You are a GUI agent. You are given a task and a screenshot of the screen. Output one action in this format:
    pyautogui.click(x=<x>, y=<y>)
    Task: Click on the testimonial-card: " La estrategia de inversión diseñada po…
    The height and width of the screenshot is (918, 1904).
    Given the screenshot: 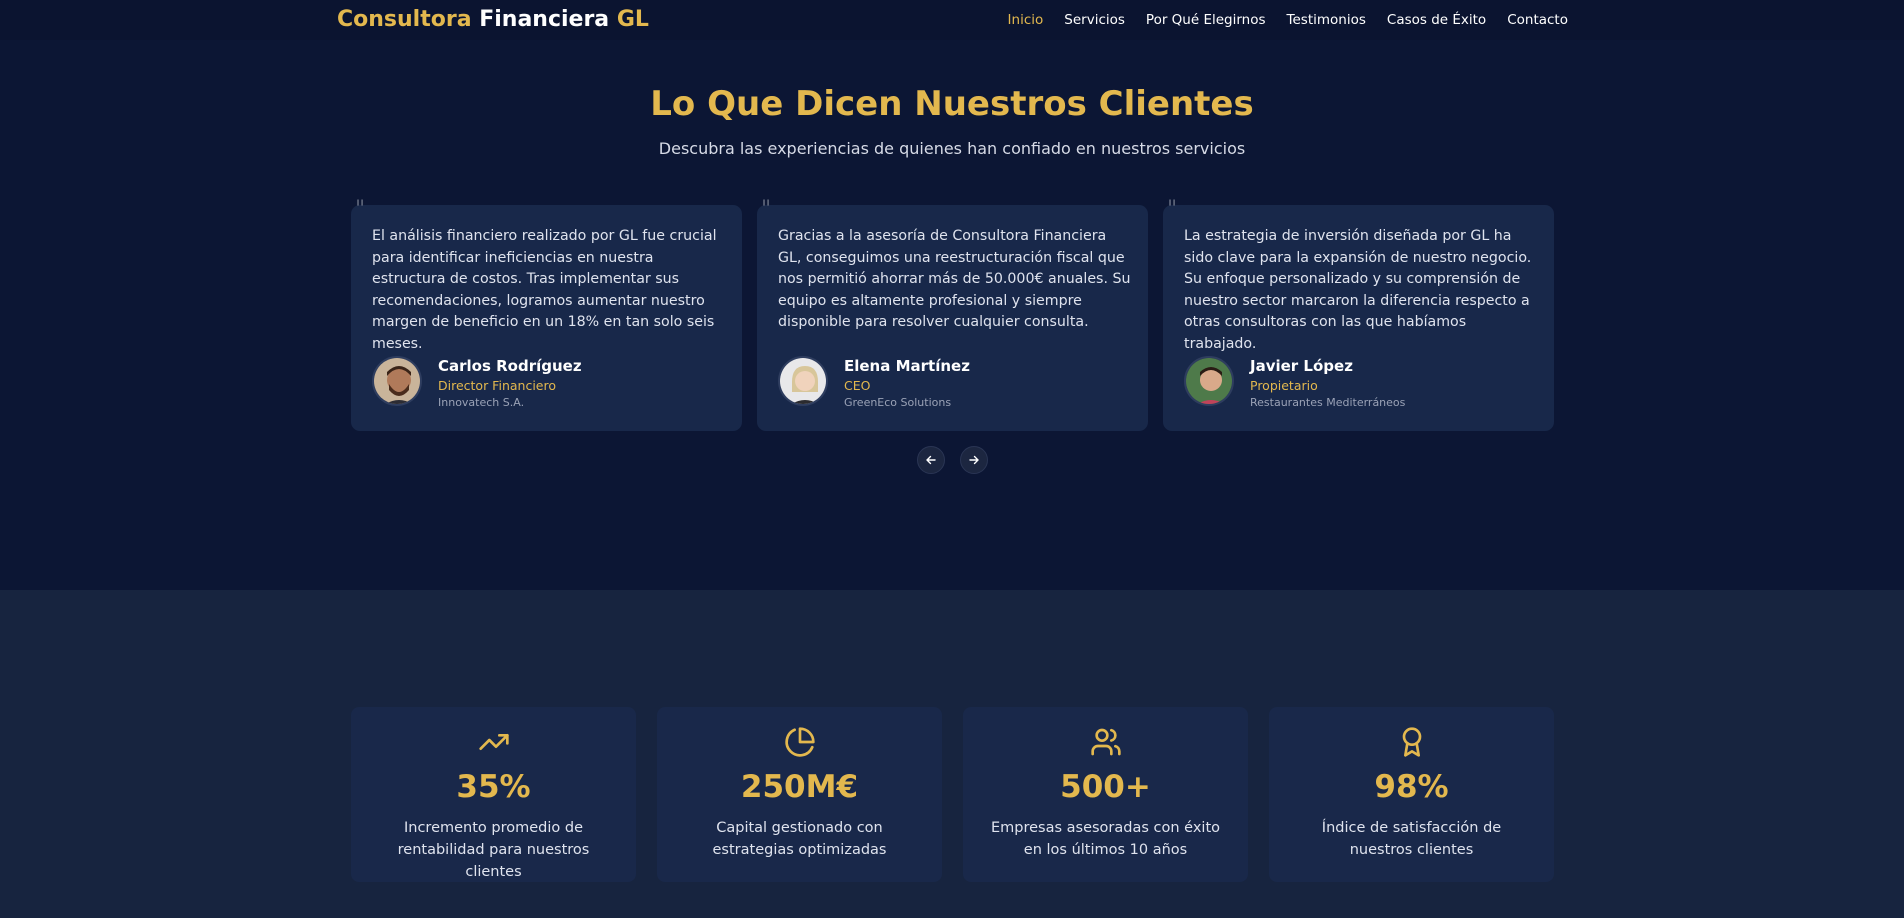 What is the action you would take?
    pyautogui.click(x=1358, y=315)
    